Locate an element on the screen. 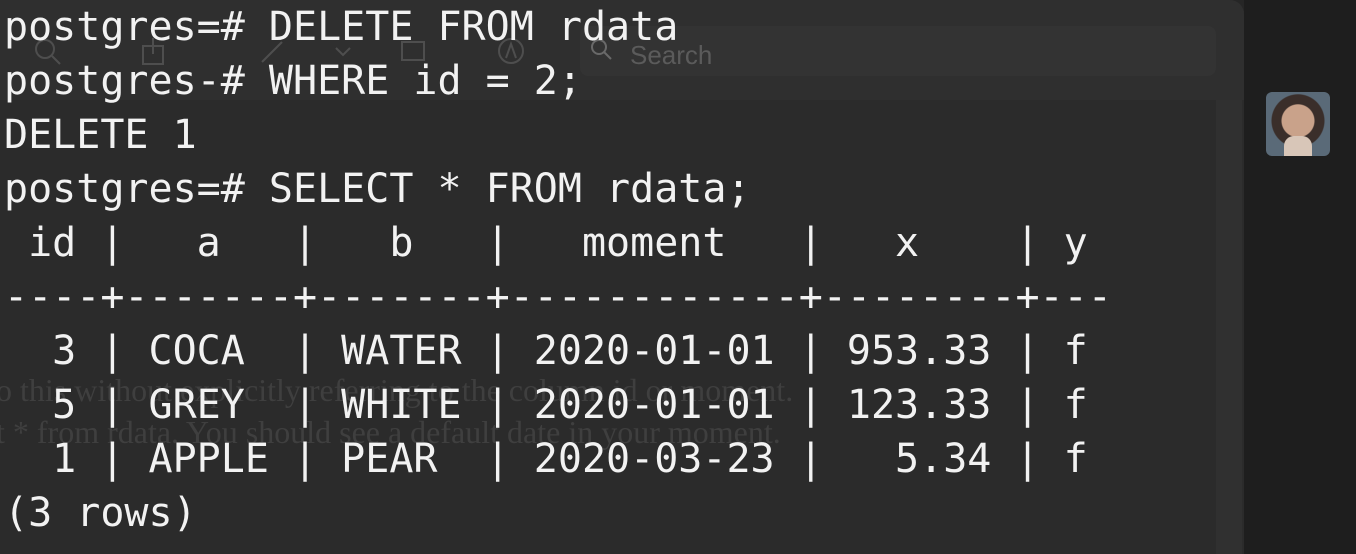 Image resolution: width=1356 pixels, height=554 pixels. table-row: 1 | APPLE | PEAR | 2020-03-23 | 5.34 | f is located at coordinates (546, 459).